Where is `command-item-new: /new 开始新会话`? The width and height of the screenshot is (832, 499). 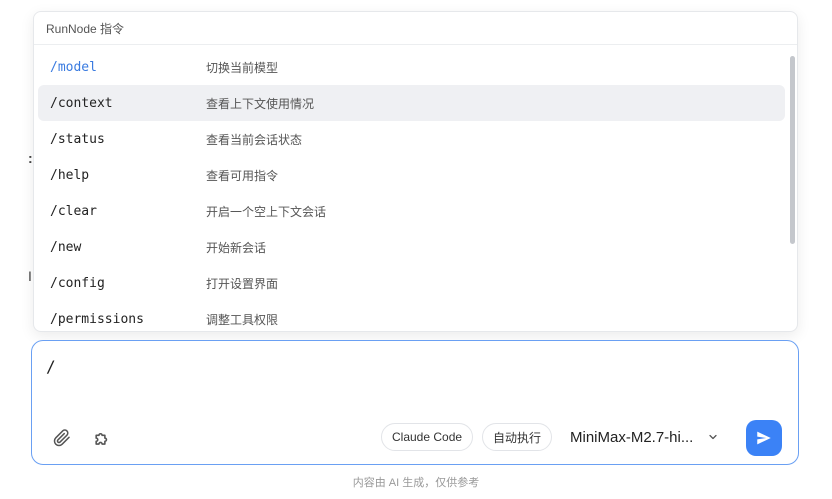 command-item-new: /new 开始新会话 is located at coordinates (411, 247).